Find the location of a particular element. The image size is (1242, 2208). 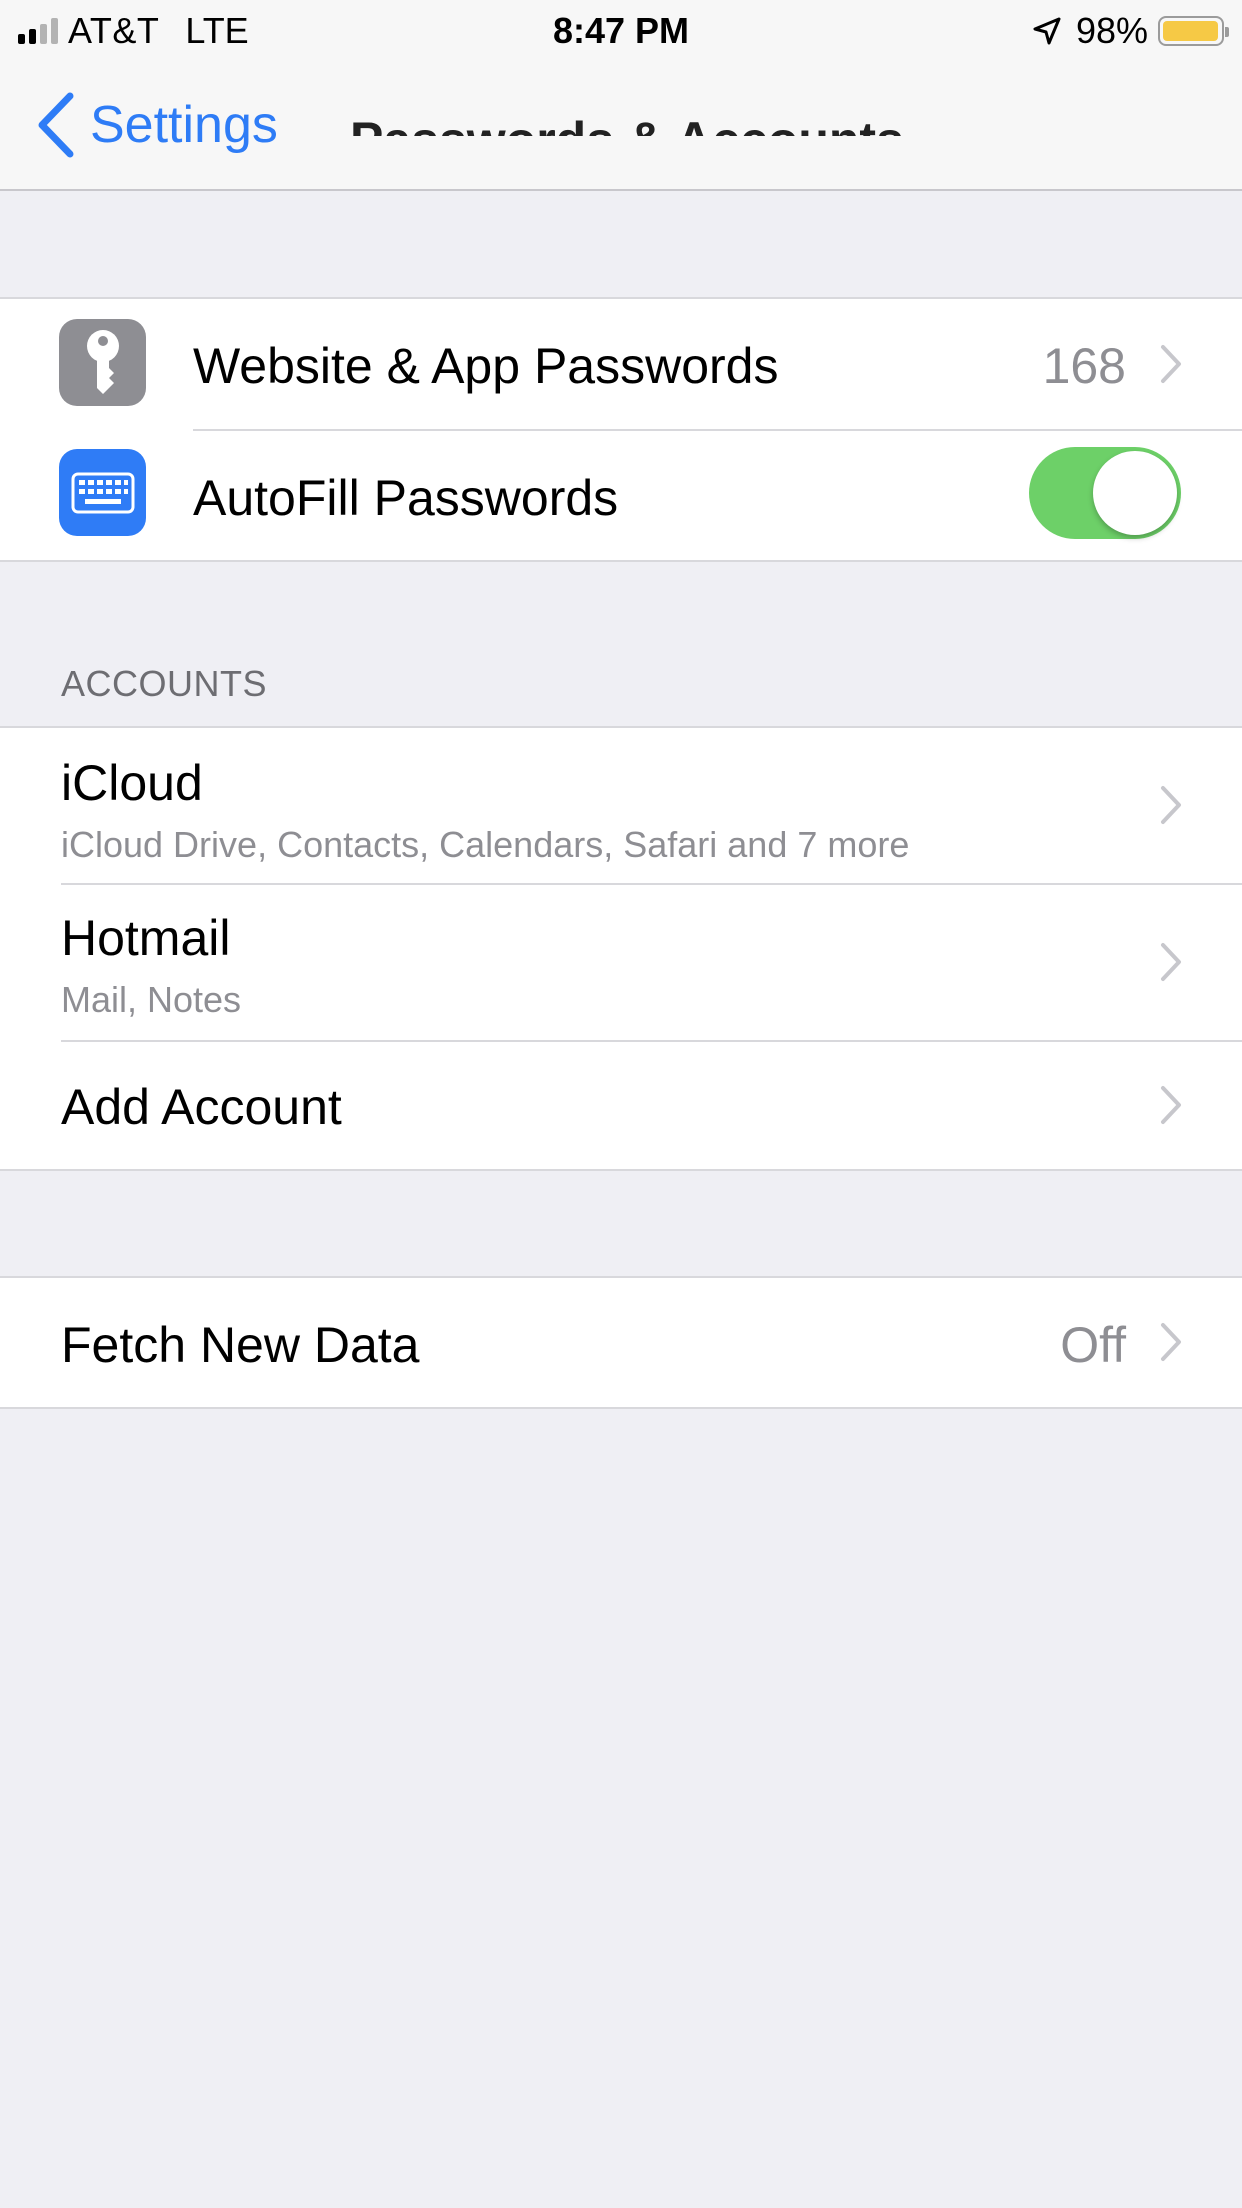

fetch-value: Off is located at coordinates (1093, 1345).